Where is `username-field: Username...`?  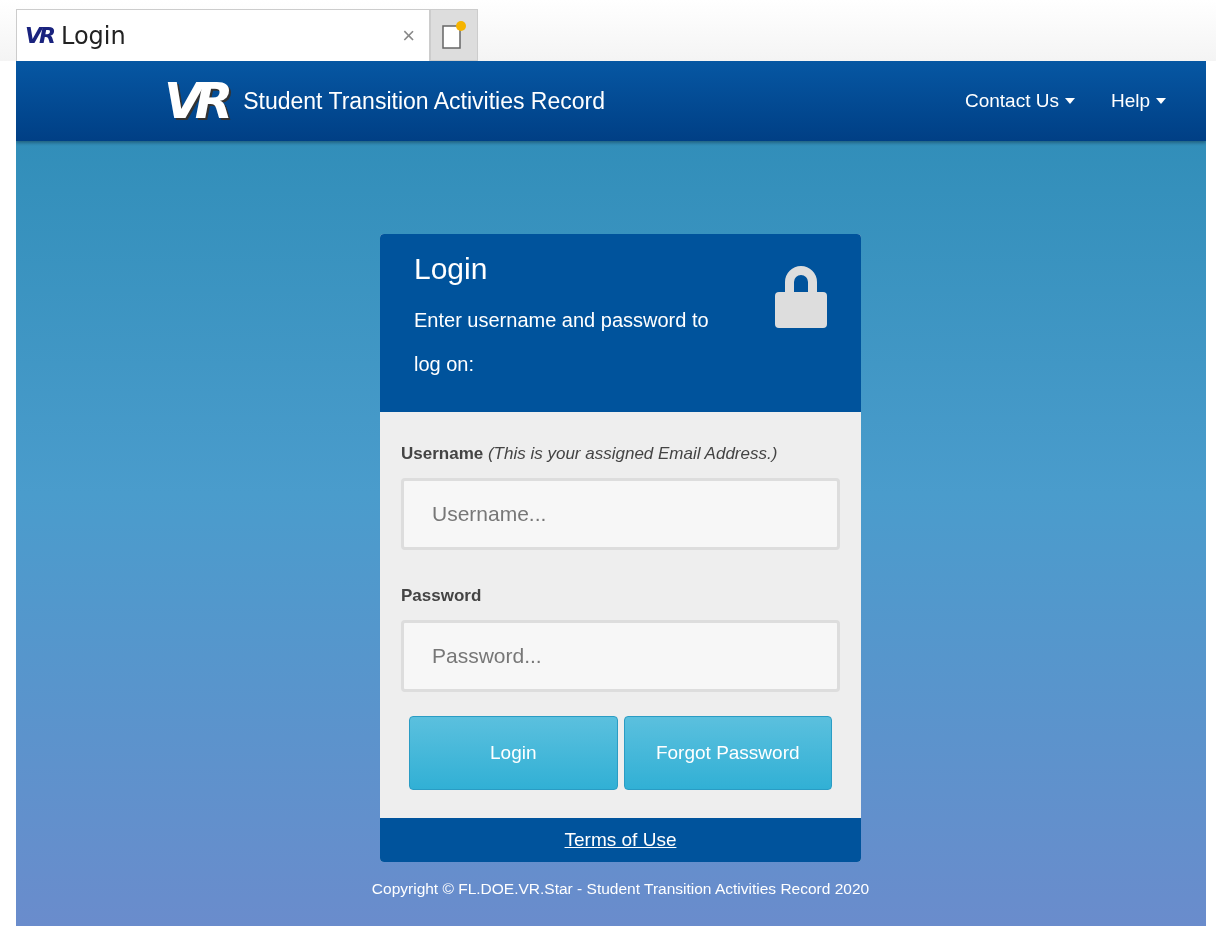
username-field: Username... is located at coordinates (620, 514).